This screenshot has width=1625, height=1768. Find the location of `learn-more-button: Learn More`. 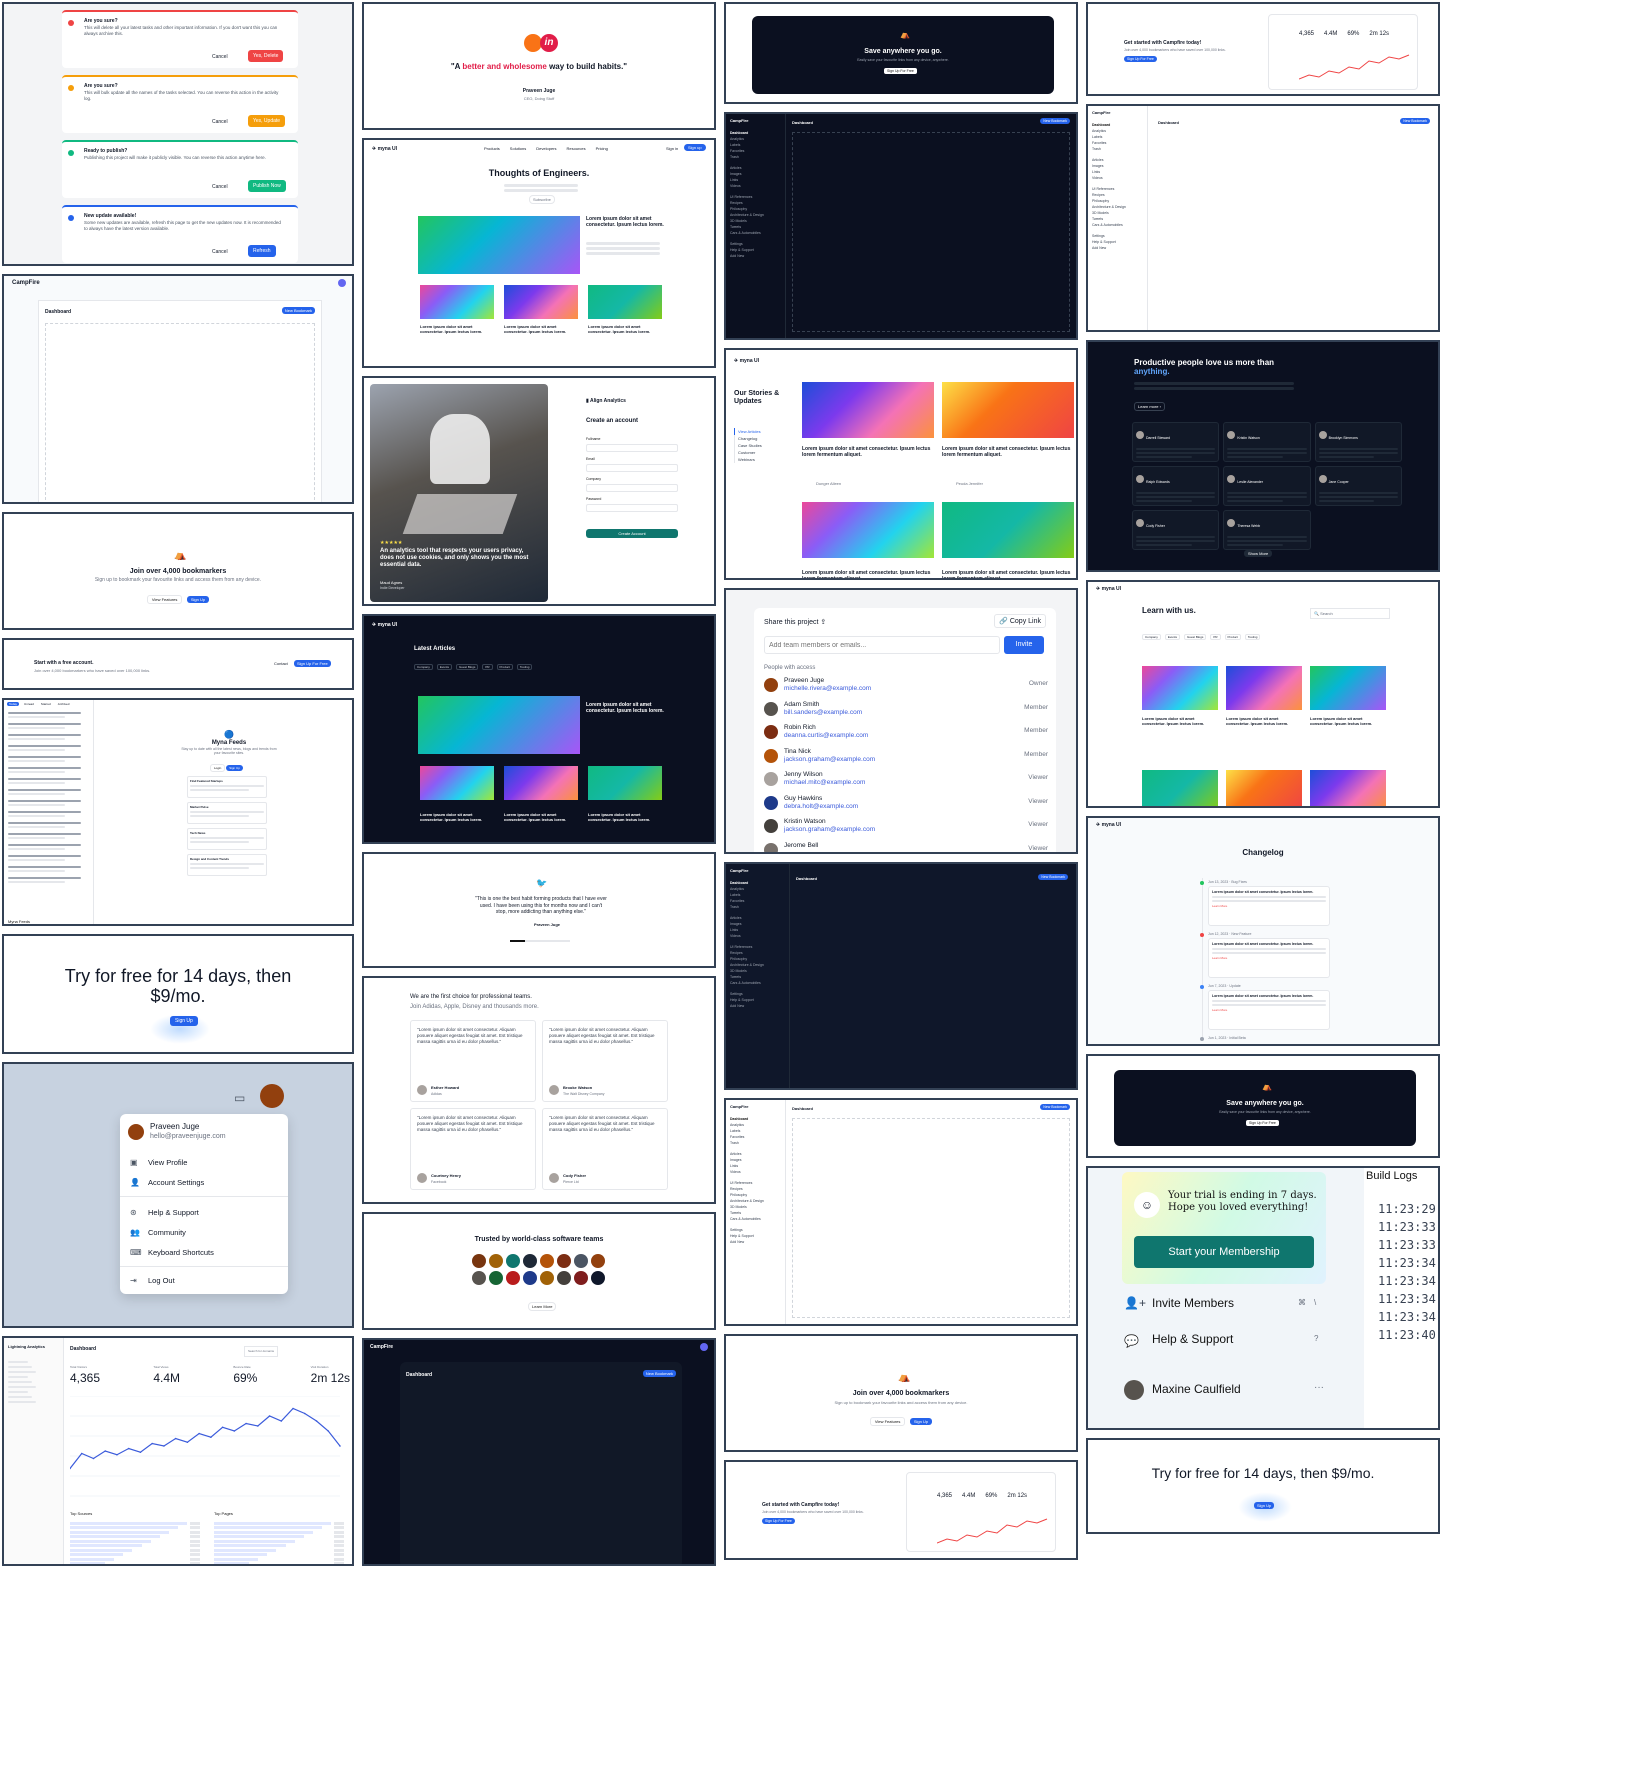

learn-more-button: Learn More is located at coordinates (542, 1306).